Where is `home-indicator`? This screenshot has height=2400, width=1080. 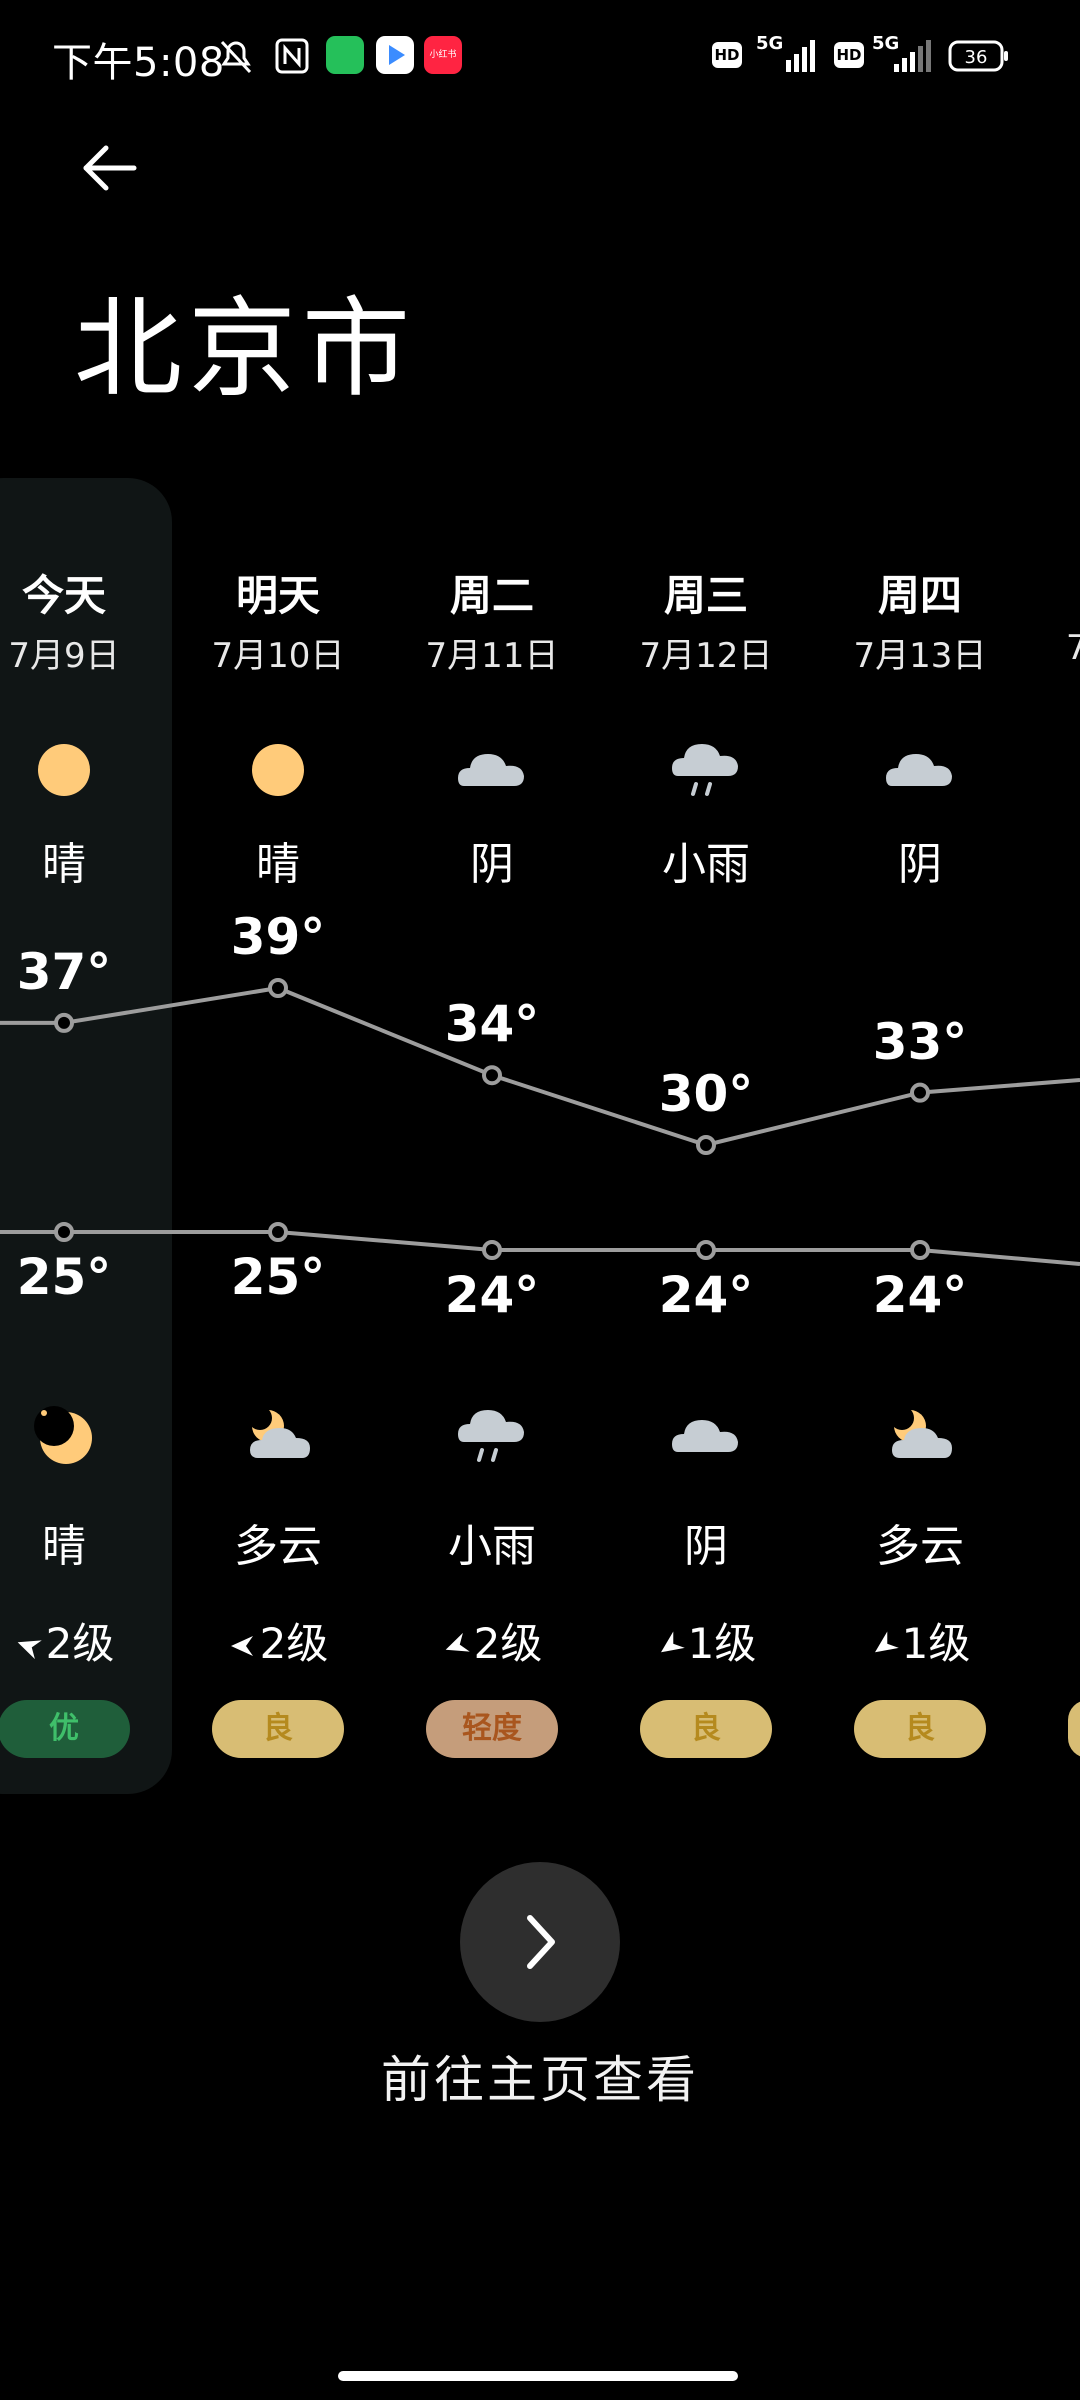 home-indicator is located at coordinates (538, 2376).